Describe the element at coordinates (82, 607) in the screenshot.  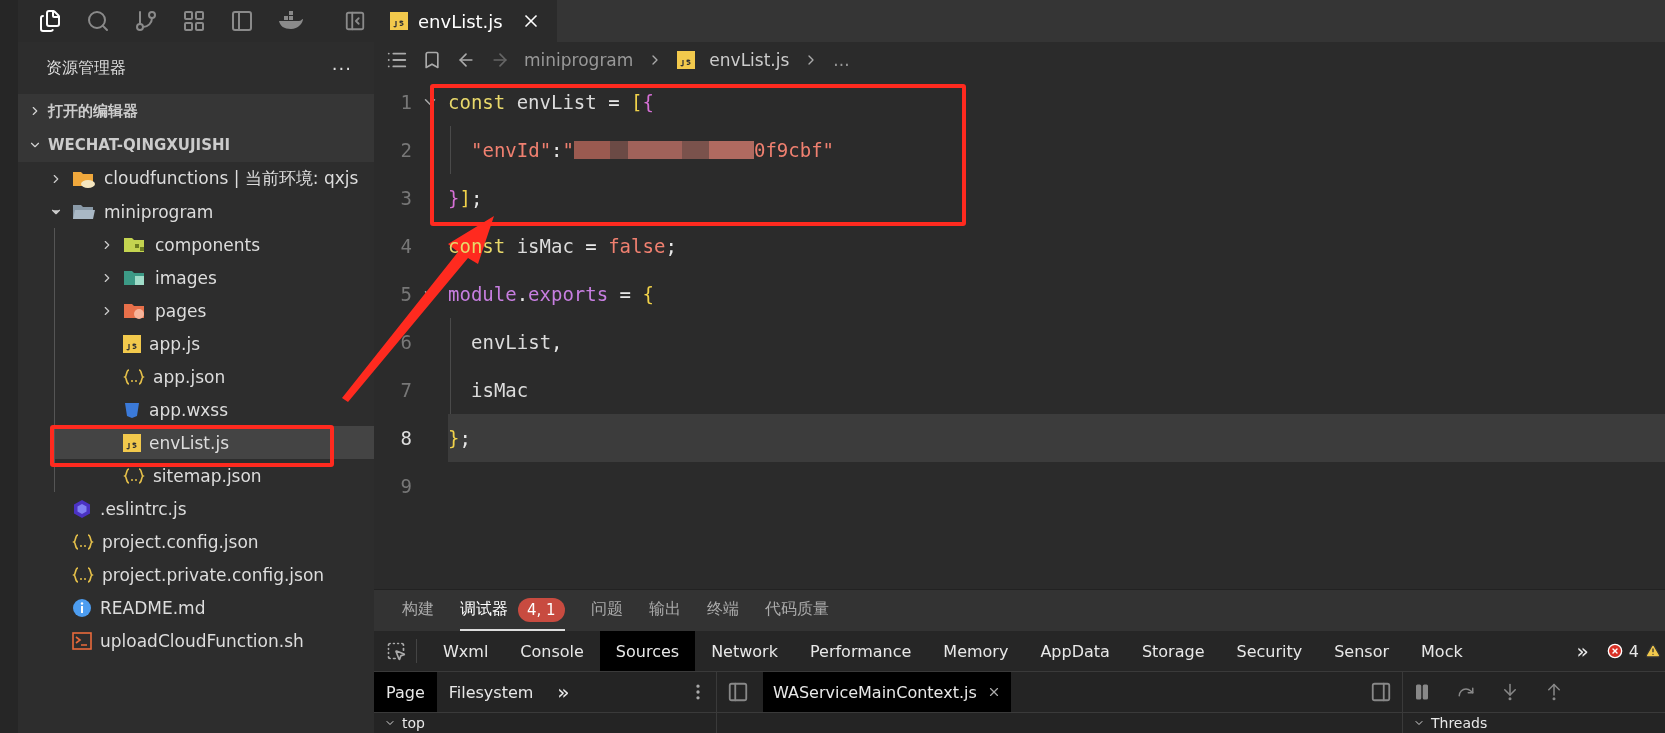
I see `info-icon` at that location.